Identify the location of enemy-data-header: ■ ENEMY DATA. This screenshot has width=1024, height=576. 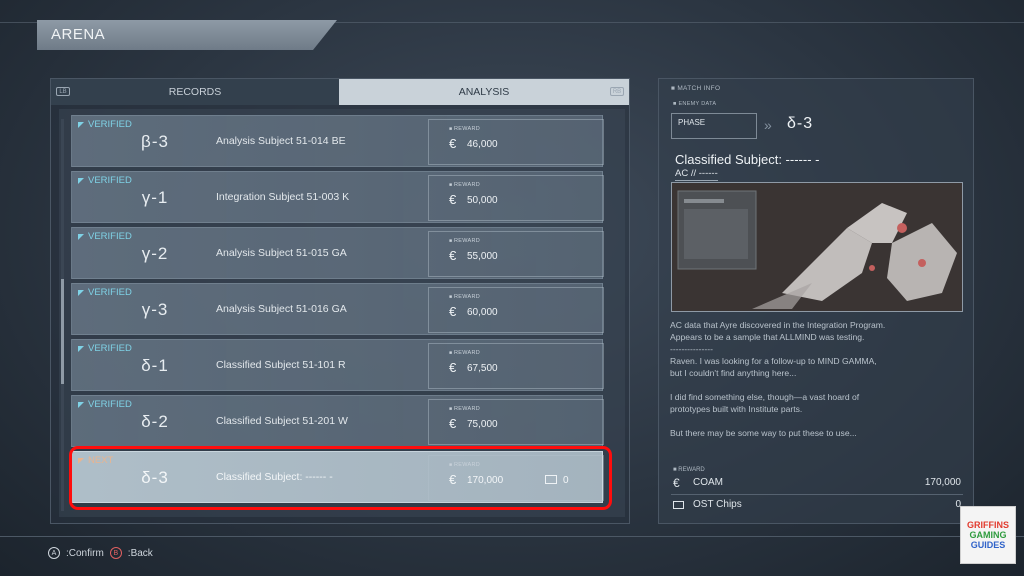
(695, 104).